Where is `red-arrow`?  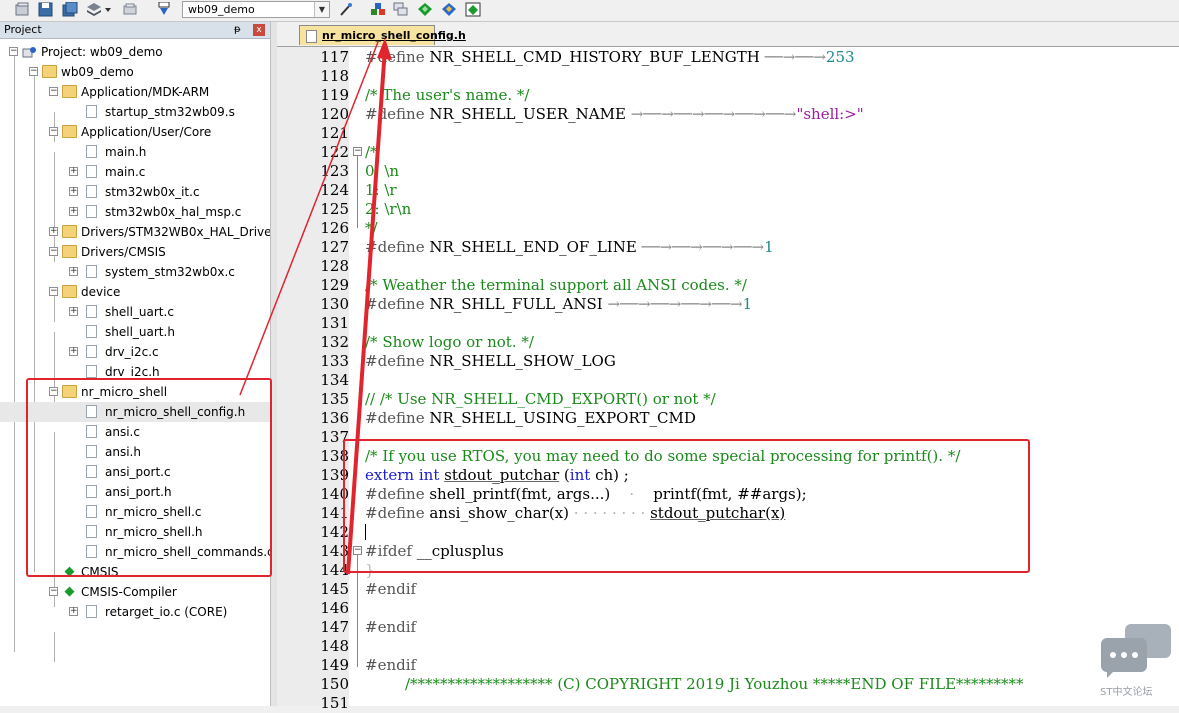
red-arrow is located at coordinates (315, 306).